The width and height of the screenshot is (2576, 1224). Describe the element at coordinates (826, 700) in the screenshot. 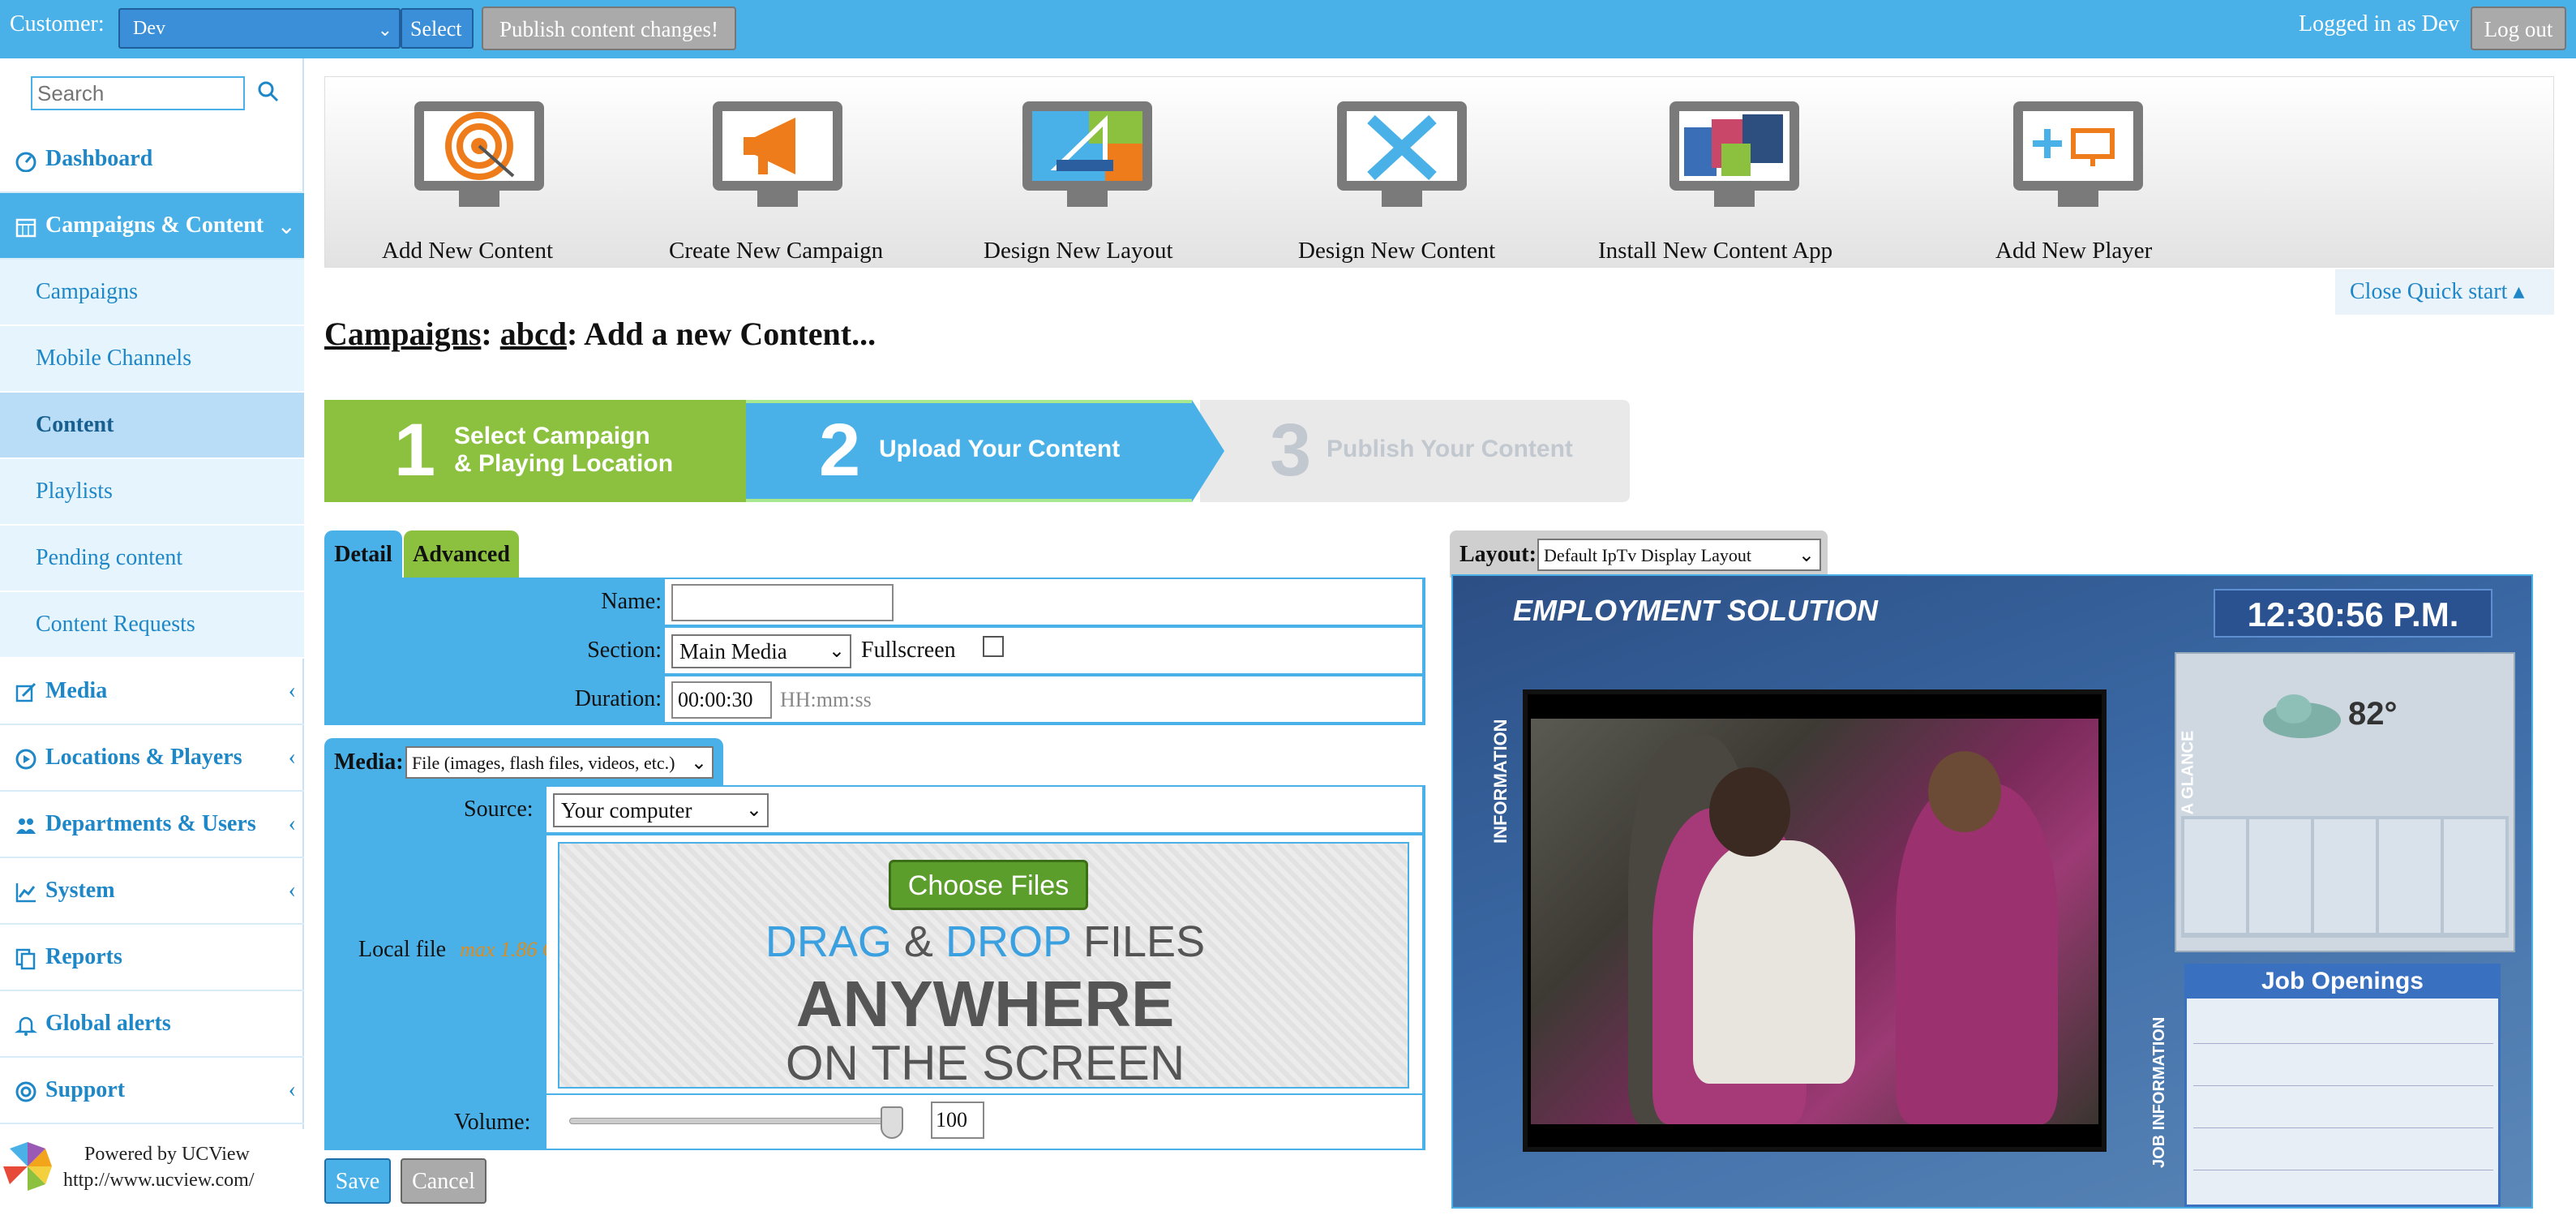

I see `duration-hint: HH:mm:ss` at that location.